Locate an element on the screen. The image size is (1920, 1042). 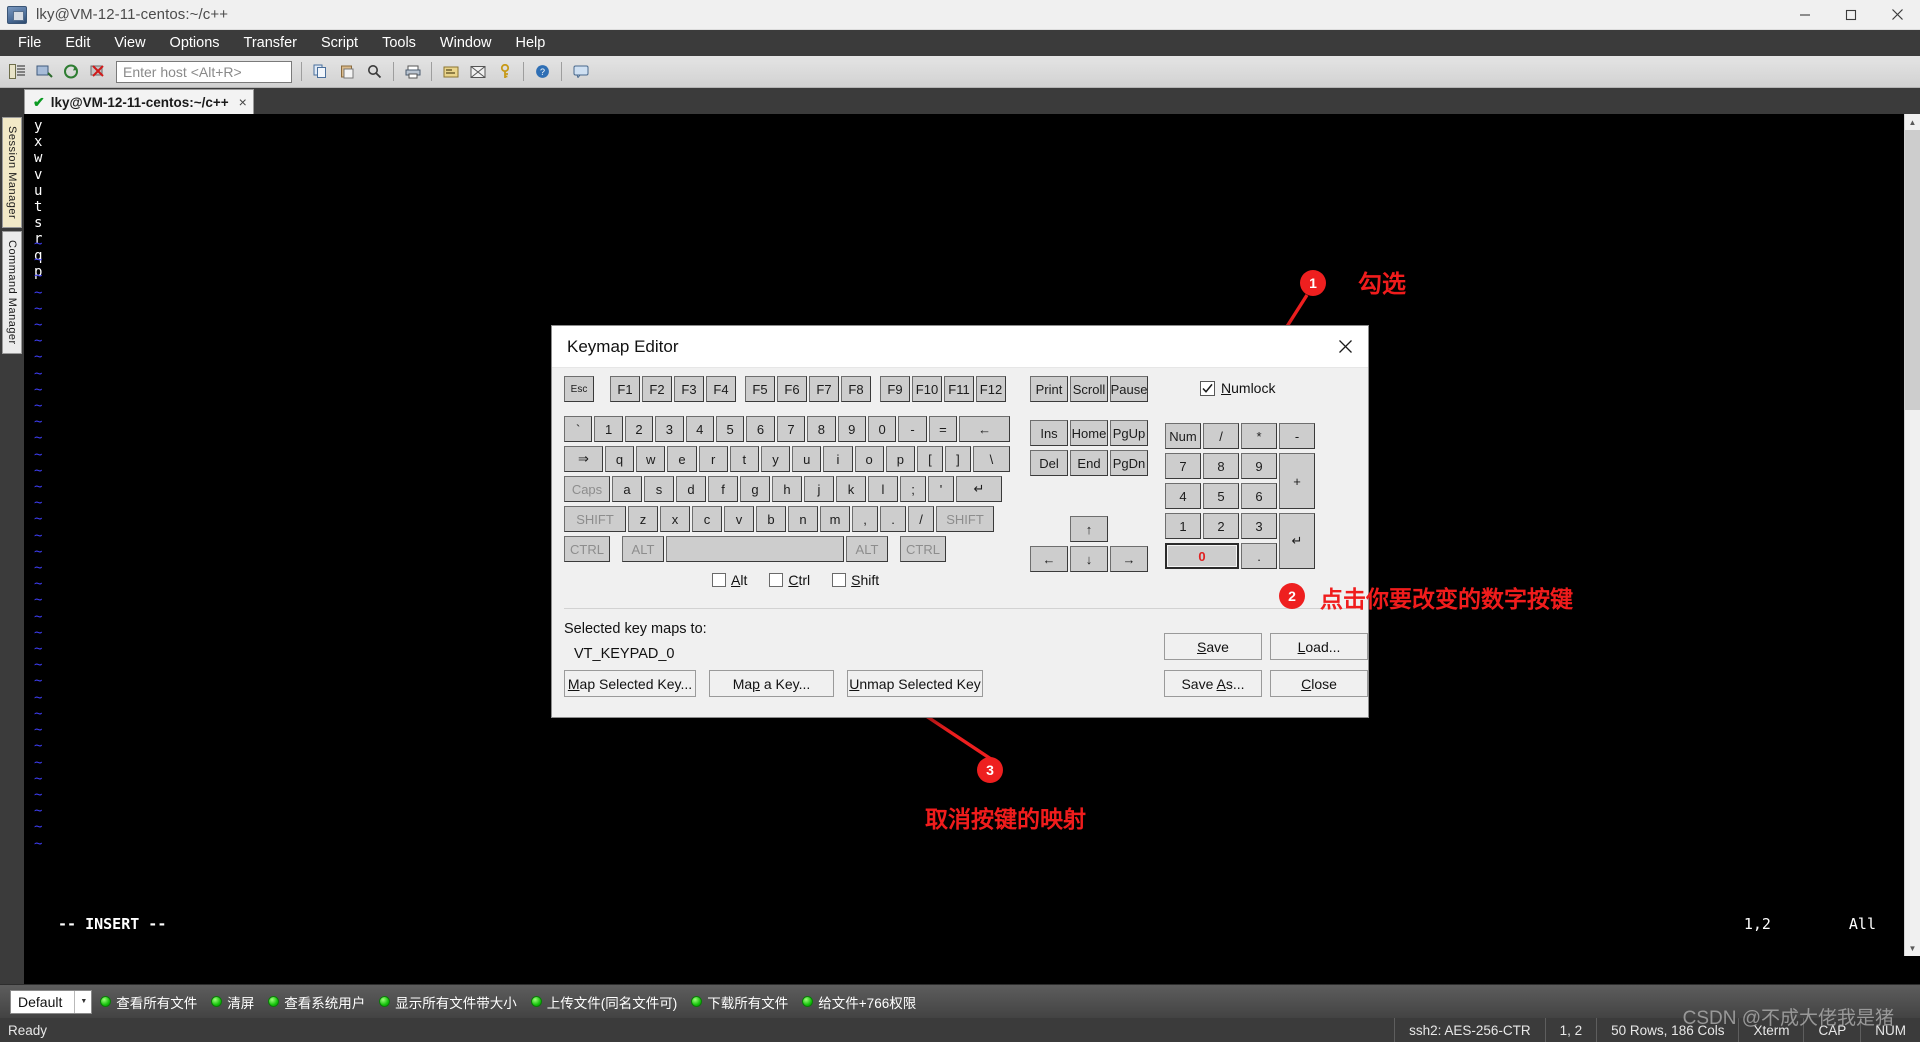
key-a: a is located at coordinates (627, 489).